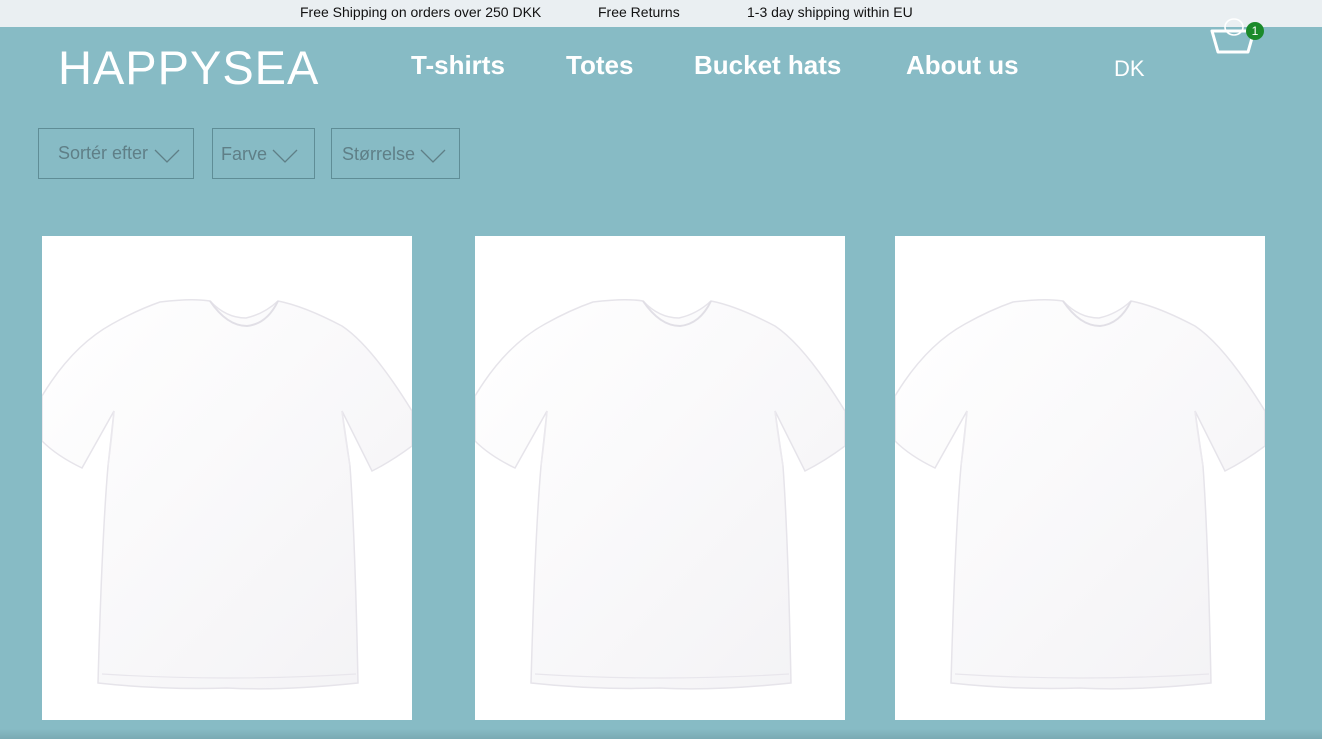 This screenshot has width=1322, height=739. I want to click on nav-item-bucket-hats: Bucket hats, so click(767, 65).